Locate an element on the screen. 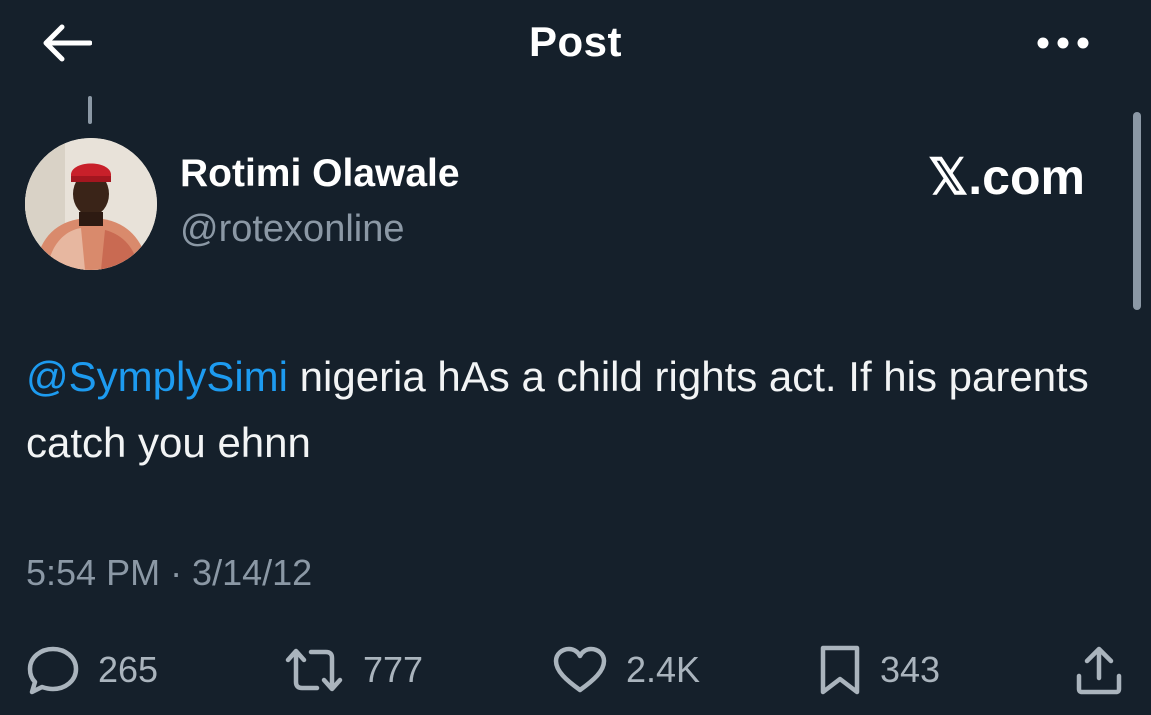  repost-icon is located at coordinates (314, 670).